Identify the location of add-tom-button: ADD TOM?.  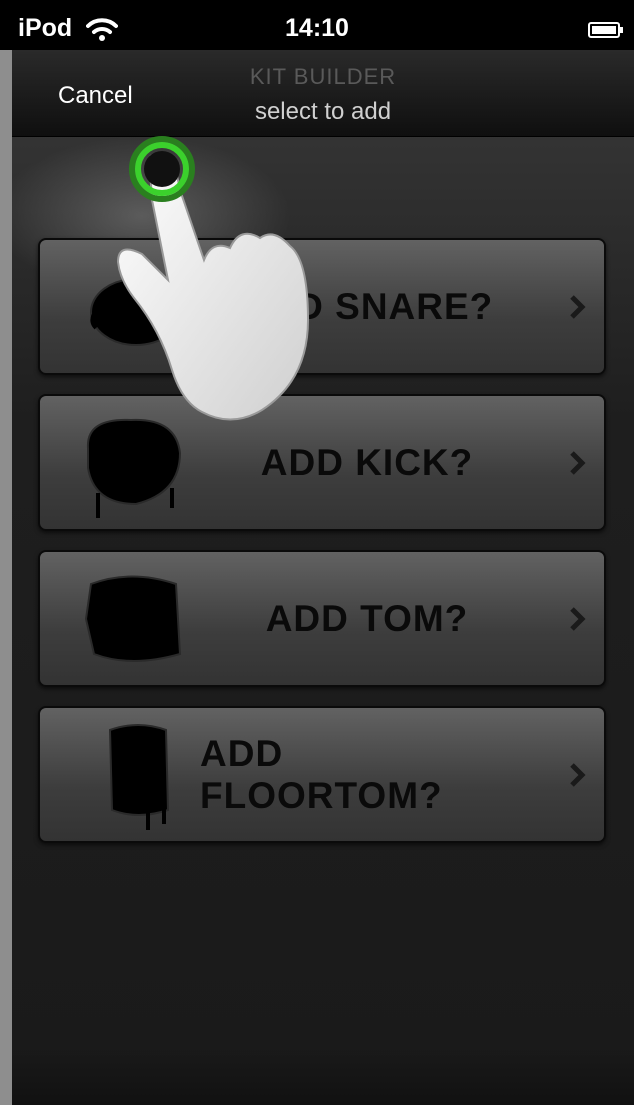
(322, 618).